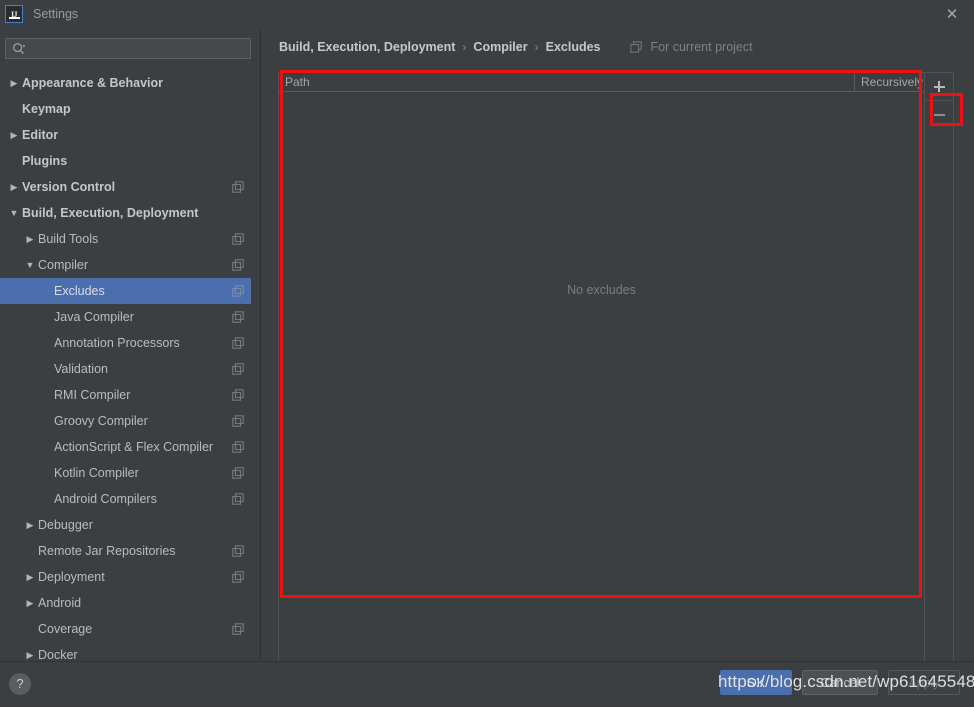  I want to click on sidebar-item-docker: ▶ Docker, so click(130, 651).